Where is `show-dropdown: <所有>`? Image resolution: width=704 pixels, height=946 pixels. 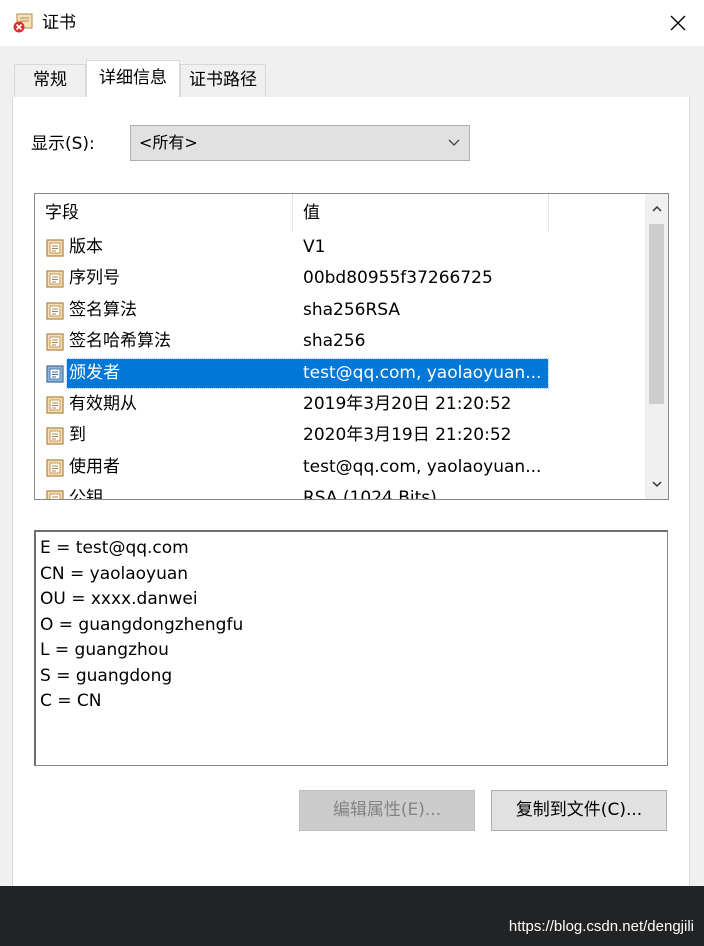 show-dropdown: <所有> is located at coordinates (300, 143).